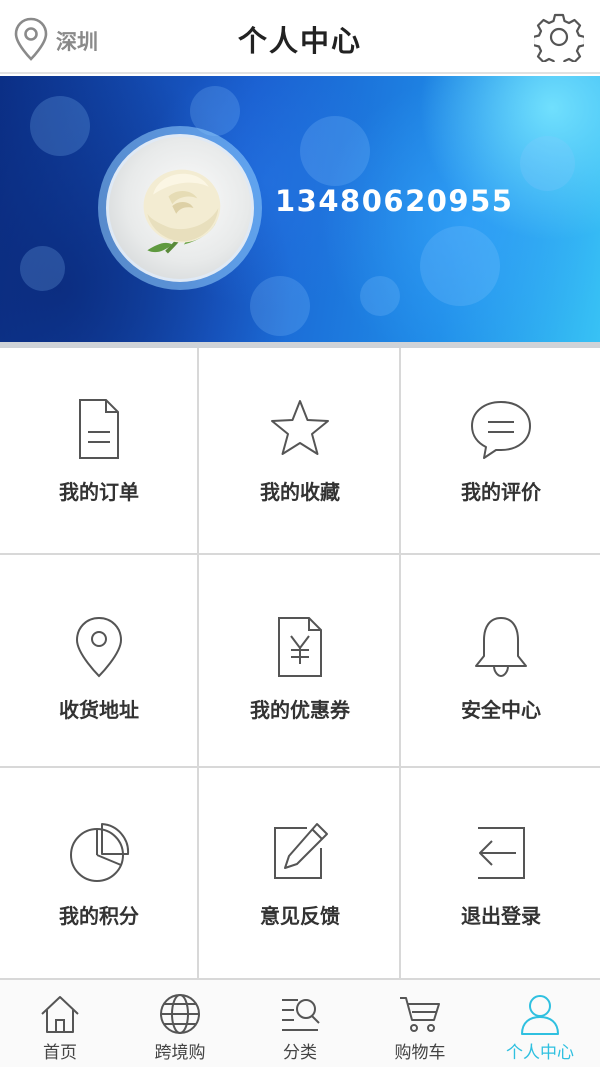 This screenshot has height=1067, width=600. Describe the element at coordinates (501, 710) in the screenshot. I see `menu-item-label: 安全中心` at that location.